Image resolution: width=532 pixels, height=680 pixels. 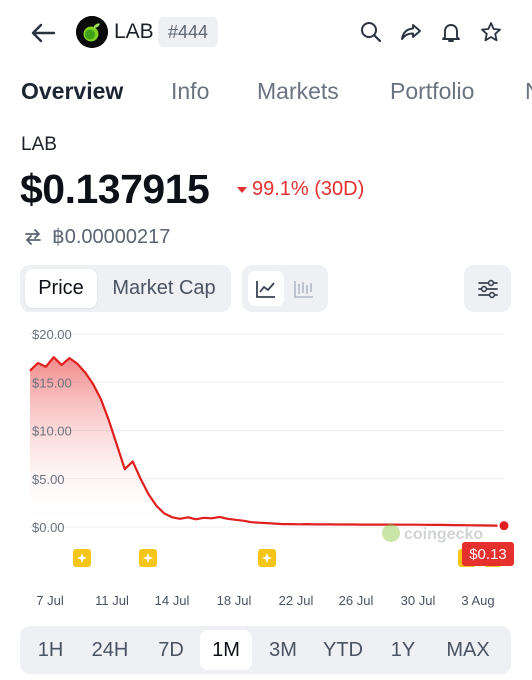 What do you see at coordinates (52, 431) in the screenshot?
I see `y-tick-label: $10.00` at bounding box center [52, 431].